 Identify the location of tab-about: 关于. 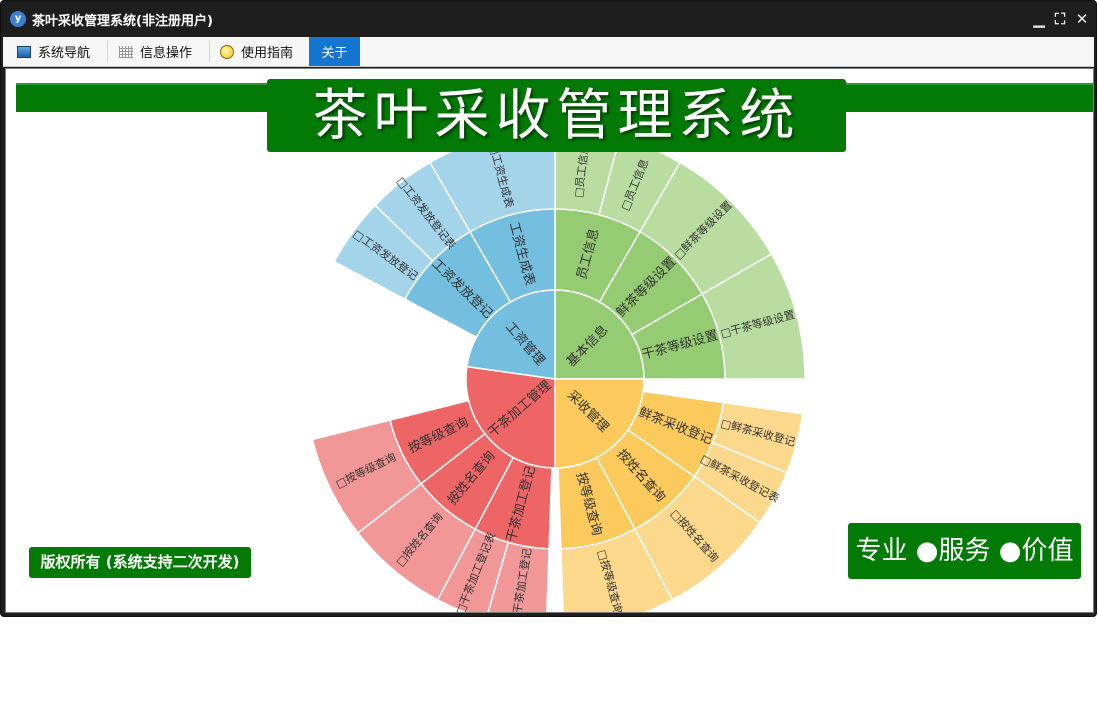
(334, 51).